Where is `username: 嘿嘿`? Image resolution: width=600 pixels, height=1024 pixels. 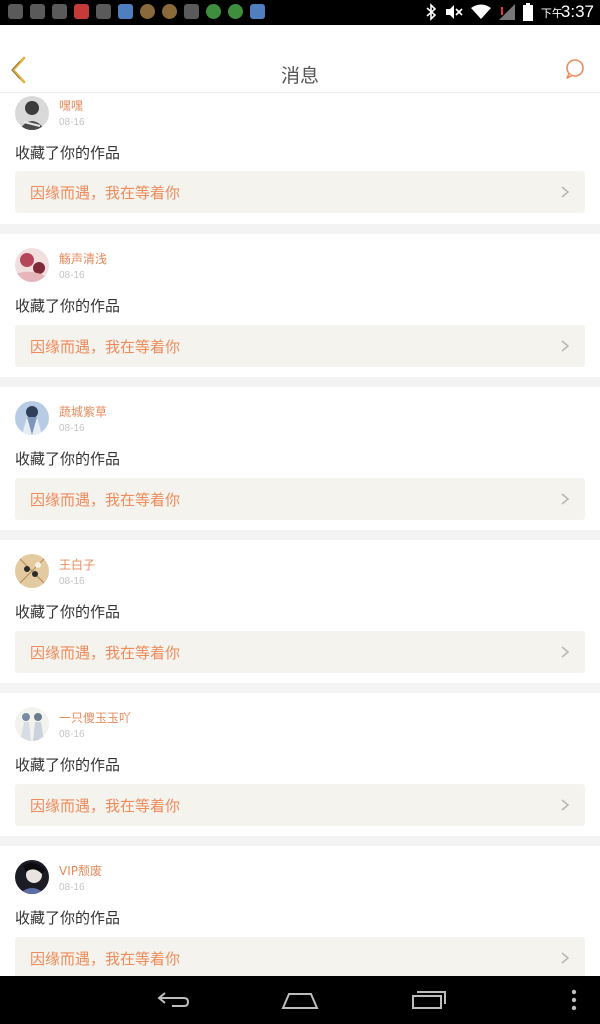
username: 嘿嘿 is located at coordinates (71, 105).